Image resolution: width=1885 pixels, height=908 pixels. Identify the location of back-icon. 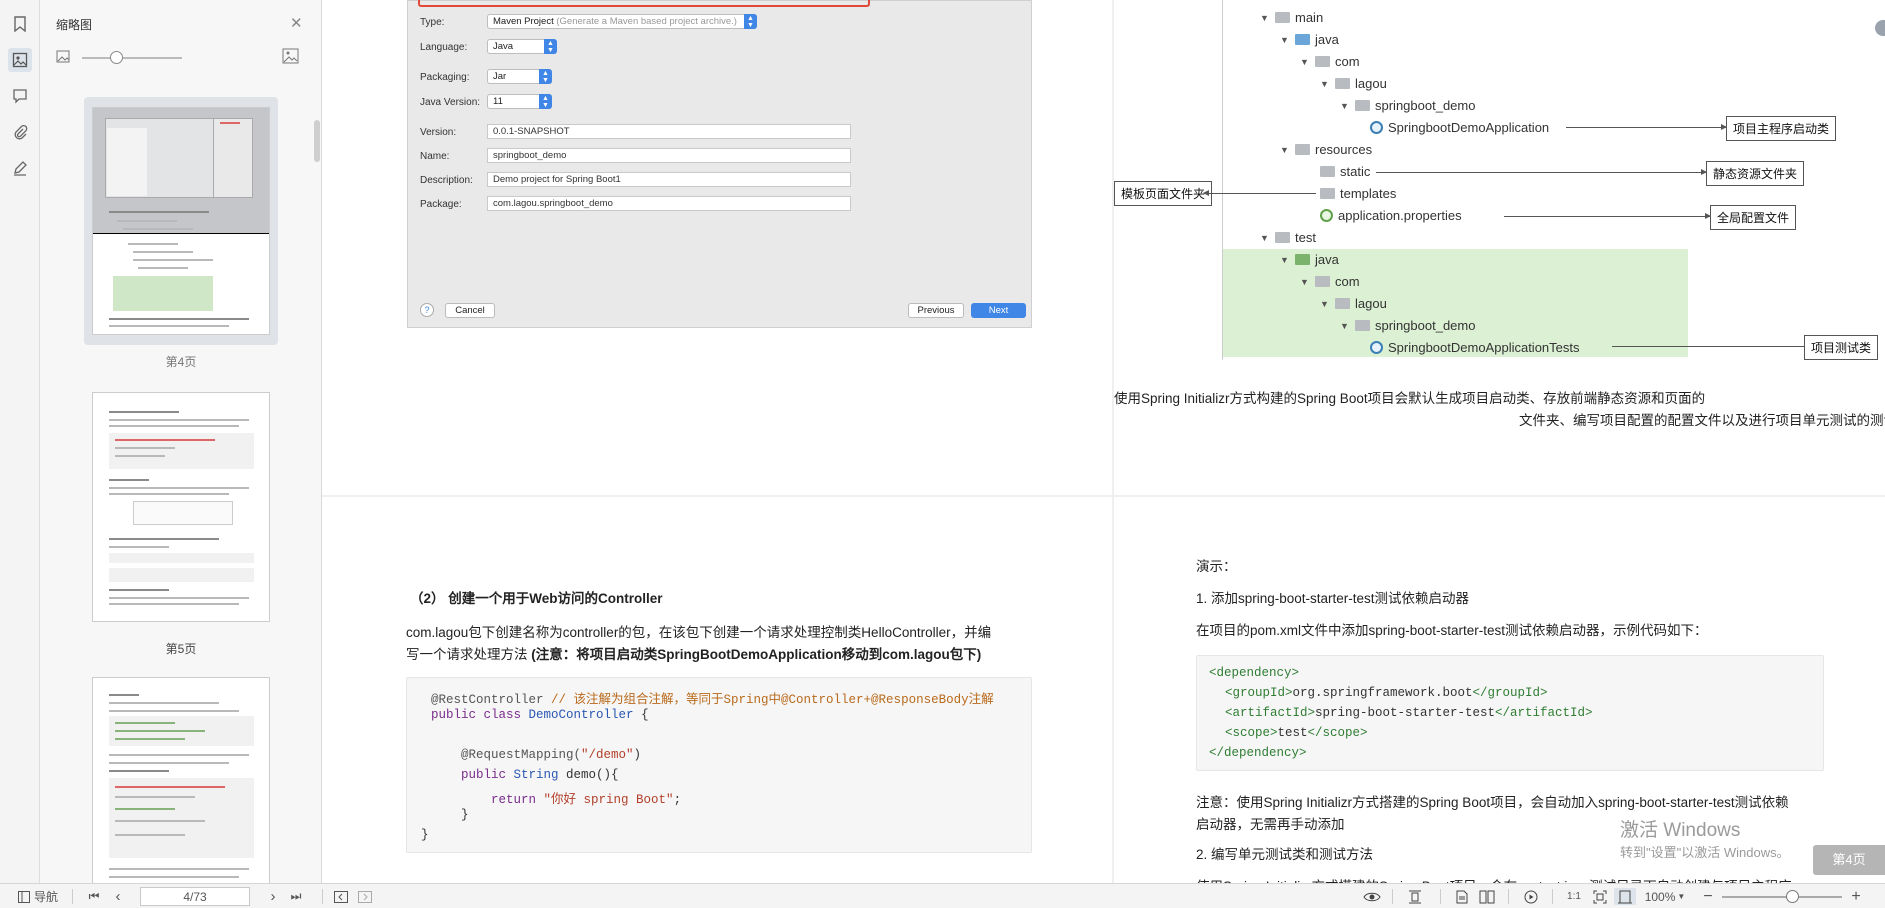
(341, 896).